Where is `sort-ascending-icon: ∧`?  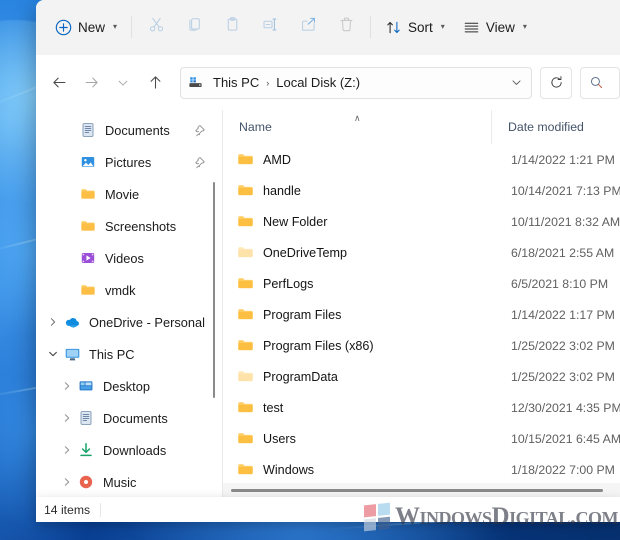
sort-ascending-icon: ∧ is located at coordinates (357, 118).